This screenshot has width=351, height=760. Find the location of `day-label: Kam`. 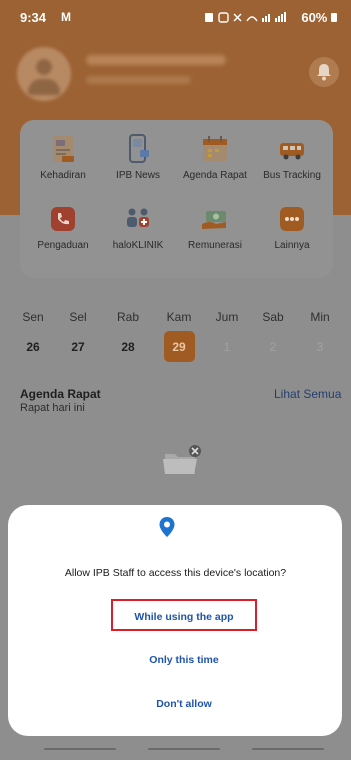

day-label: Kam is located at coordinates (179, 317).